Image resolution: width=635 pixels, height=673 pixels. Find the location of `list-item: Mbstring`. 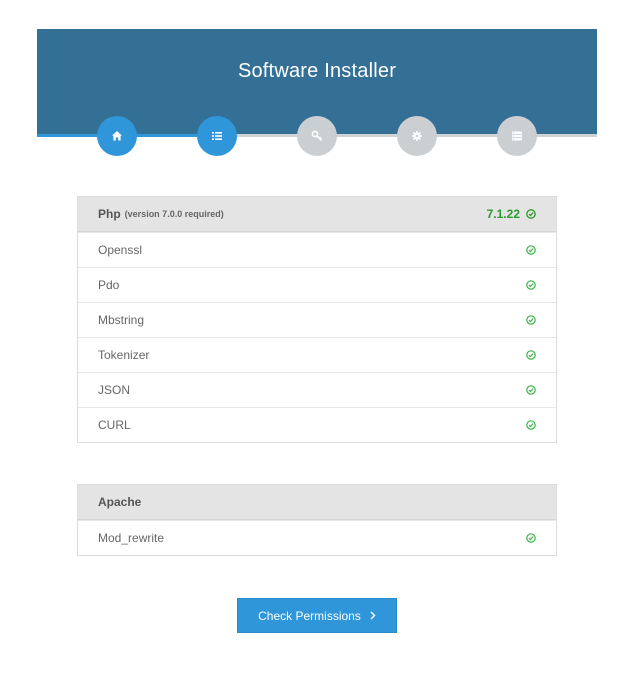

list-item: Mbstring is located at coordinates (317, 319).